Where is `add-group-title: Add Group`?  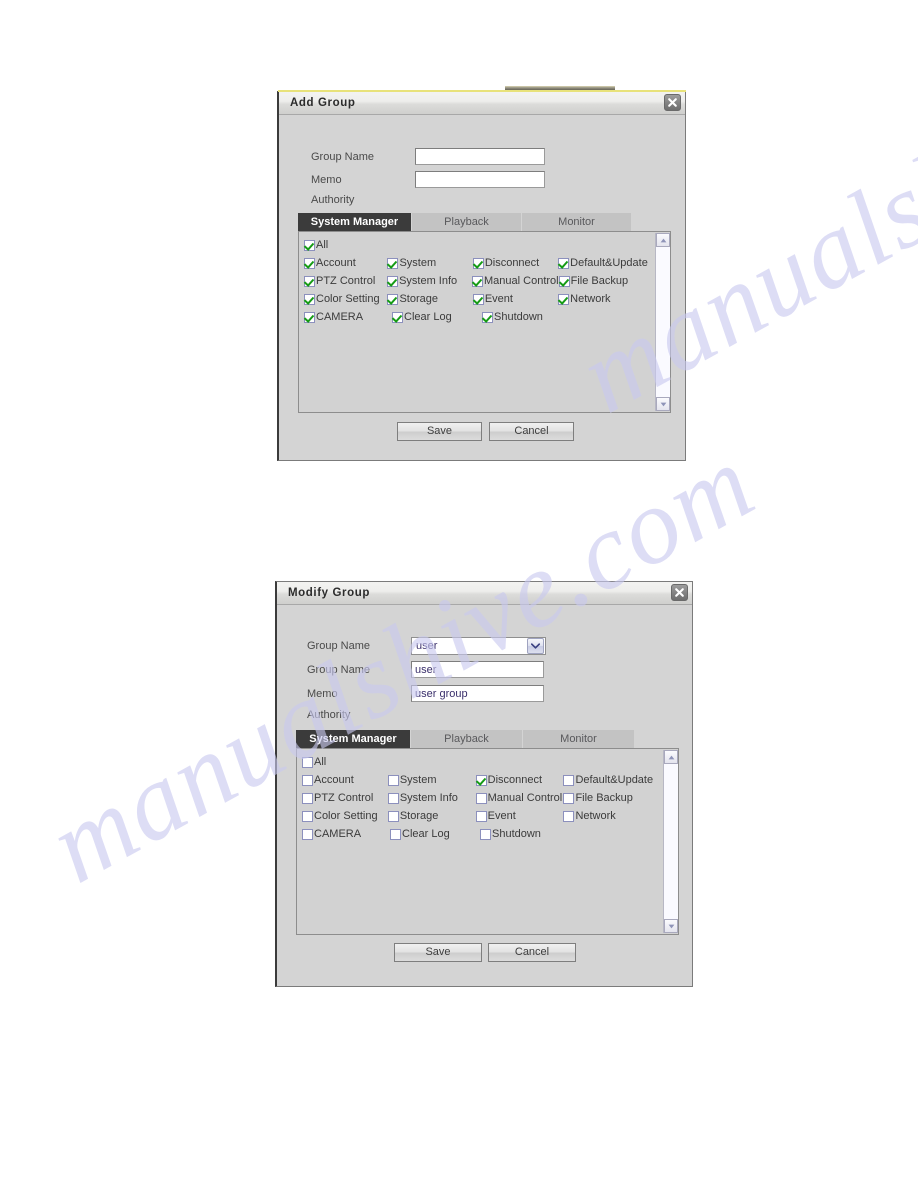
add-group-title: Add Group is located at coordinates (323, 103).